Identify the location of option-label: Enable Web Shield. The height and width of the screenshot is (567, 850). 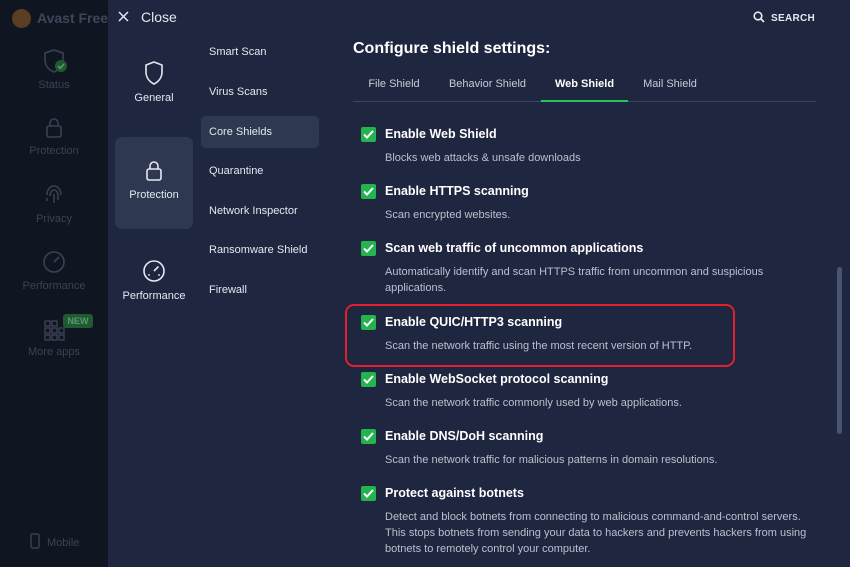
(441, 134).